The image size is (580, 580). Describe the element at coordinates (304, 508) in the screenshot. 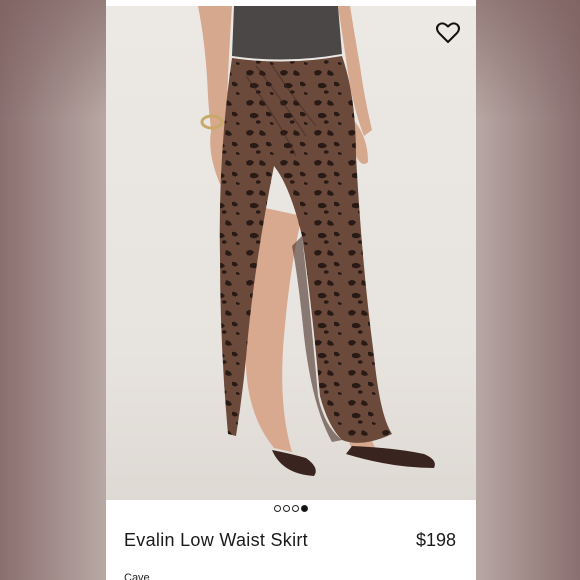

I see `pagination-dot-active` at that location.